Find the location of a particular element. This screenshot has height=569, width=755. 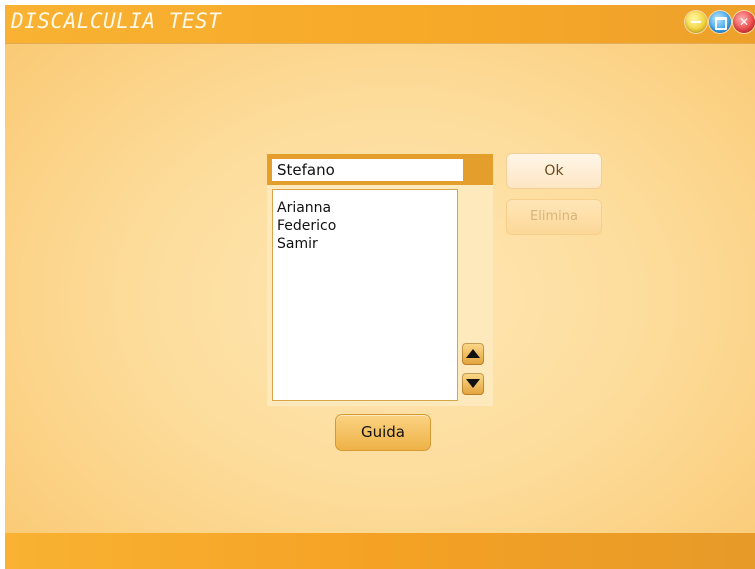

close-icon: ✕ is located at coordinates (744, 22).